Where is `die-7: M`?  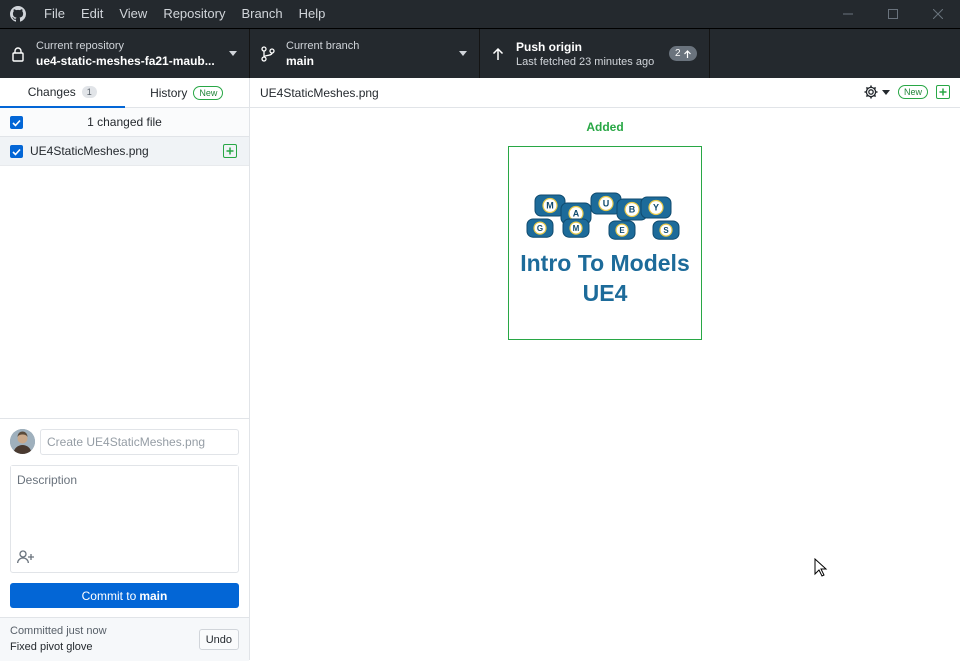
die-7: M is located at coordinates (576, 228).